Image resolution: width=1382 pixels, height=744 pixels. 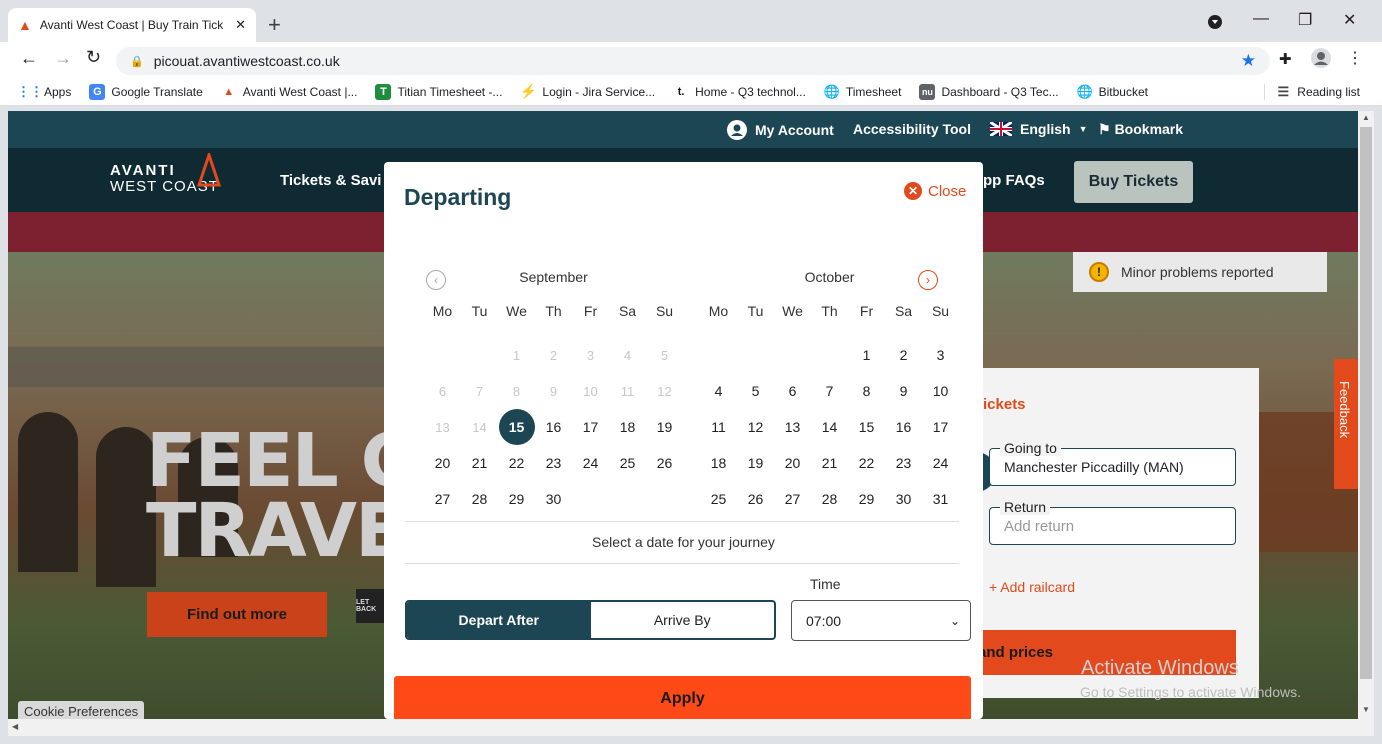 I want to click on reading-list: ☰ Reading list, so click(x=1312, y=91).